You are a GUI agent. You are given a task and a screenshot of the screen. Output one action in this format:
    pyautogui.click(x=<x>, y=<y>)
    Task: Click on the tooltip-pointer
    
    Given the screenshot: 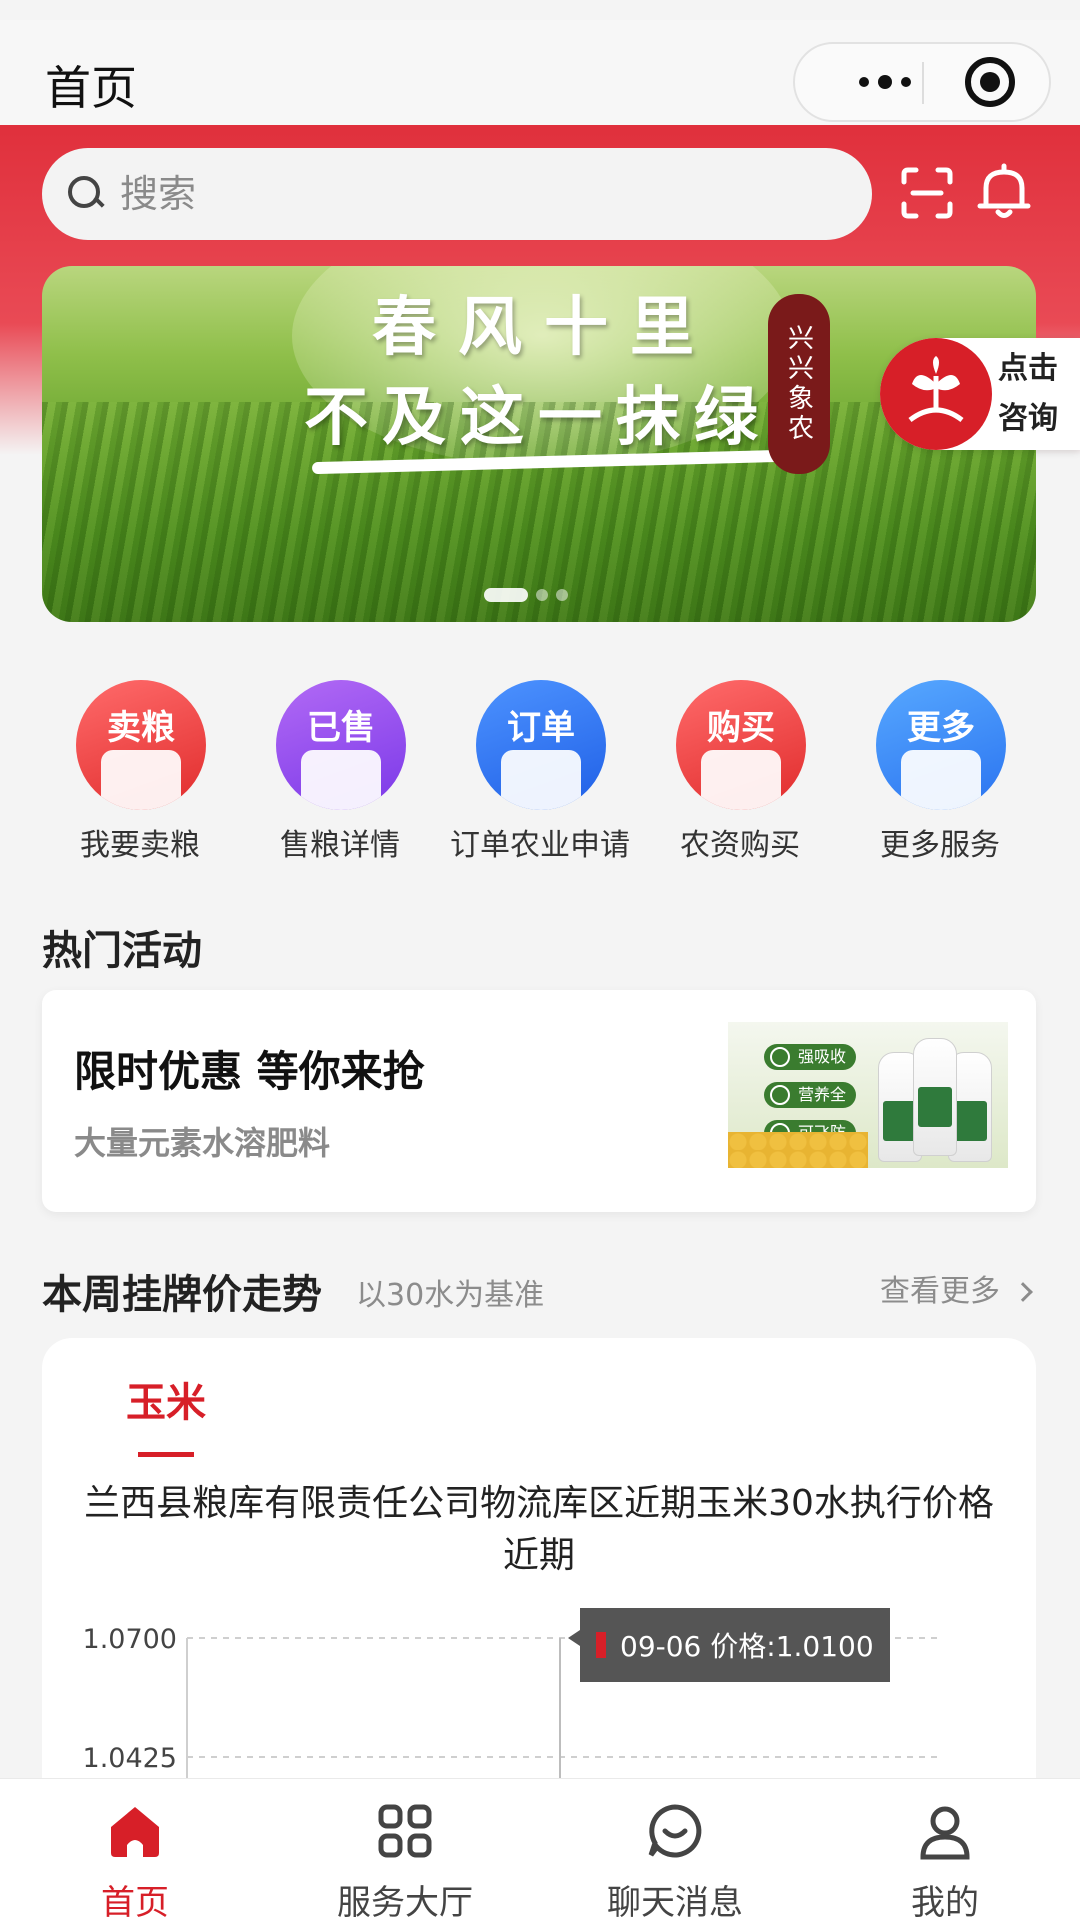 What is the action you would take?
    pyautogui.click(x=574, y=1638)
    